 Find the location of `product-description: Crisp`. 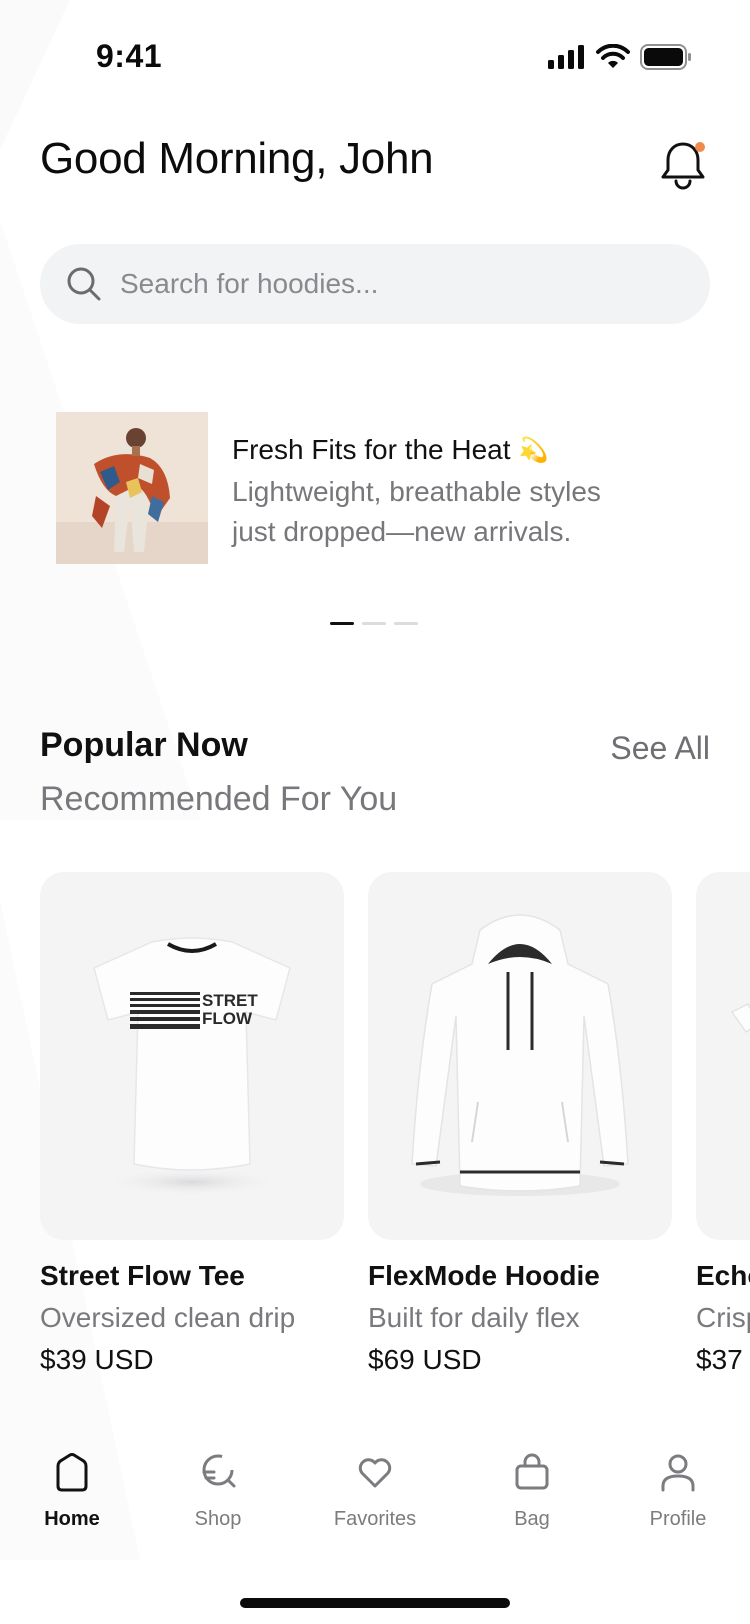

product-description: Crisp is located at coordinates (723, 1317).